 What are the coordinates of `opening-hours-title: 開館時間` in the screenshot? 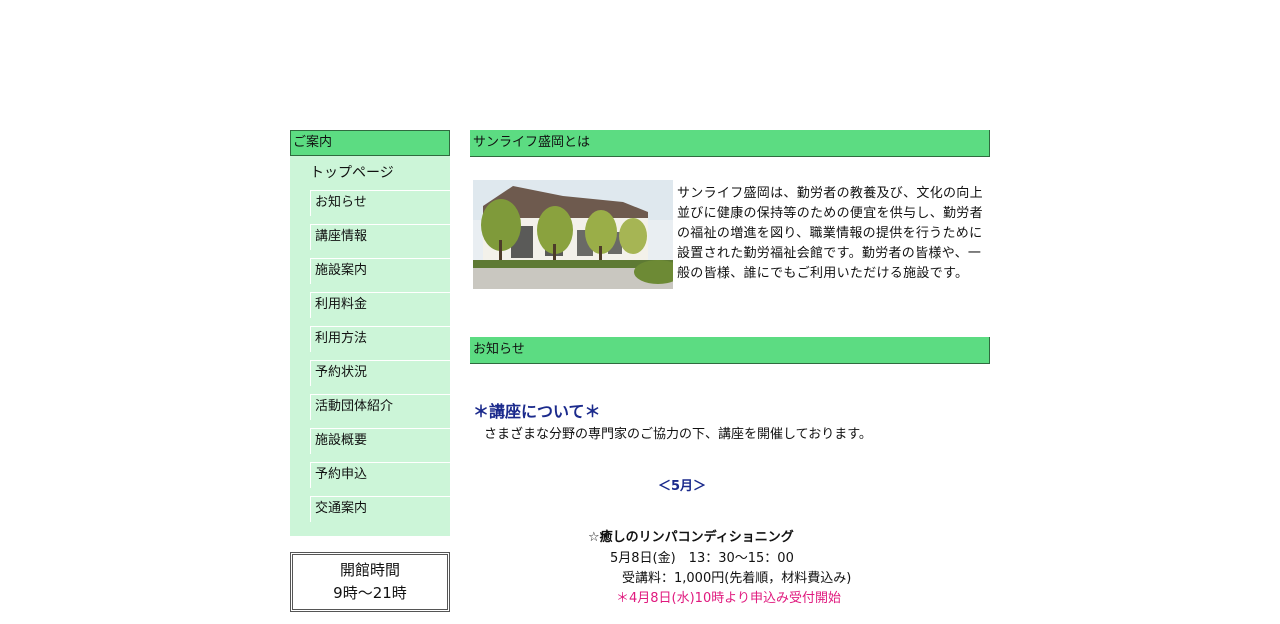 It's located at (369, 570).